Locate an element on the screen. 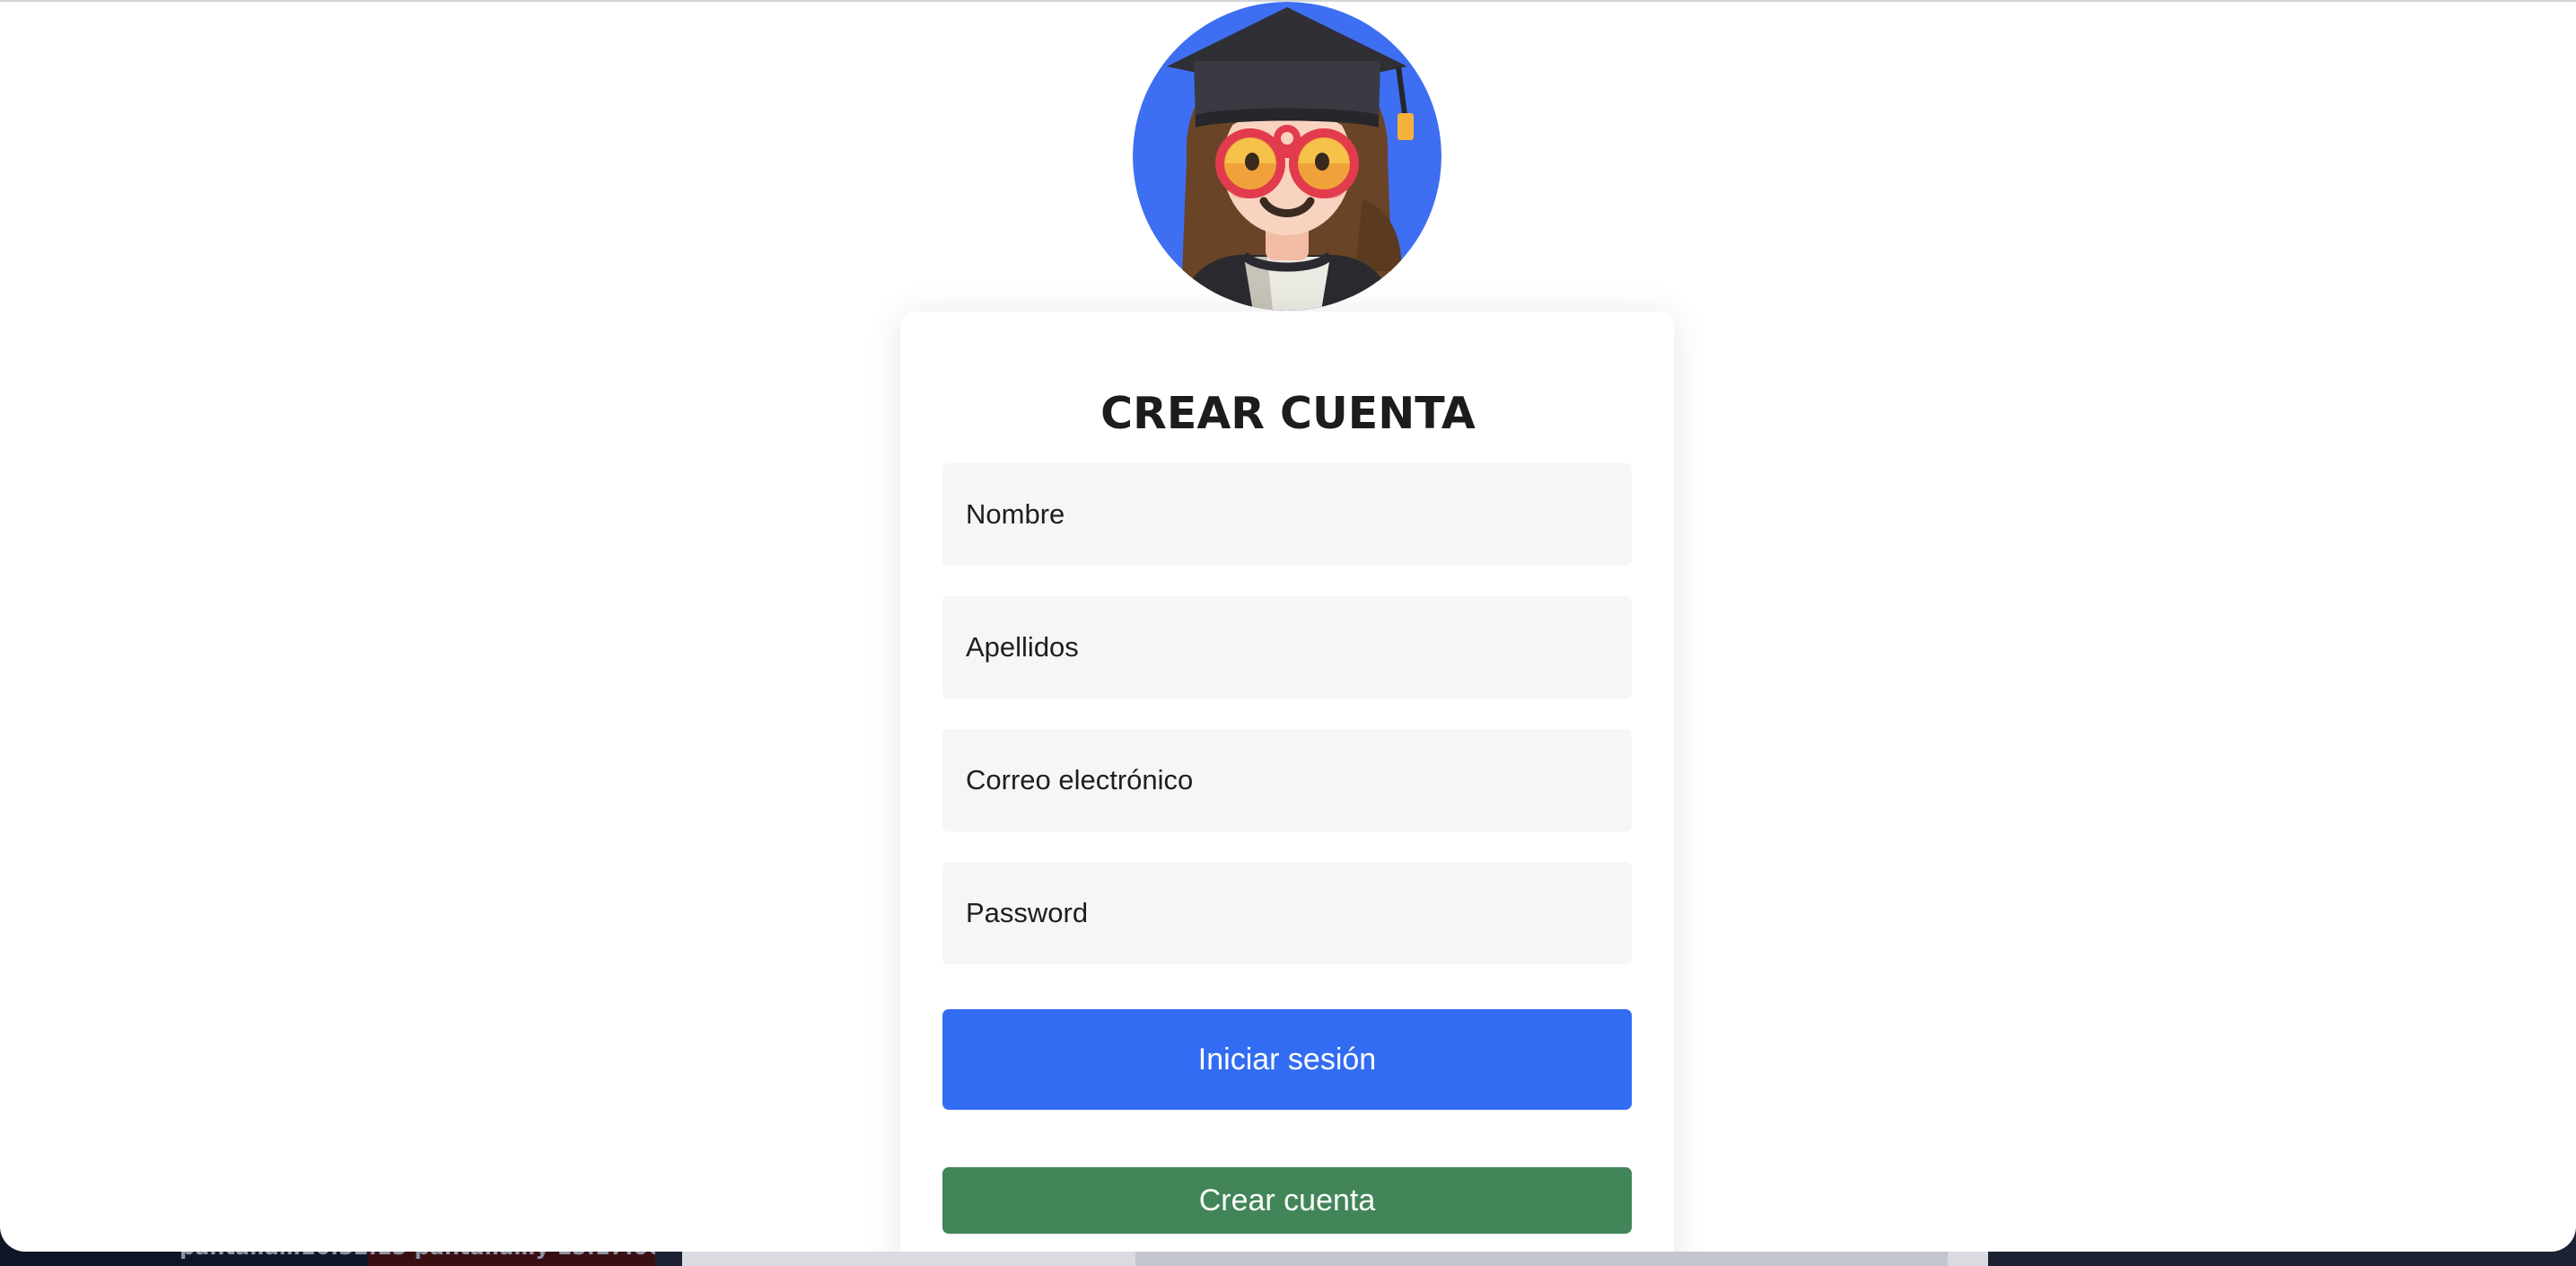 The height and width of the screenshot is (1266, 2576). nombre-field is located at coordinates (1287, 514).